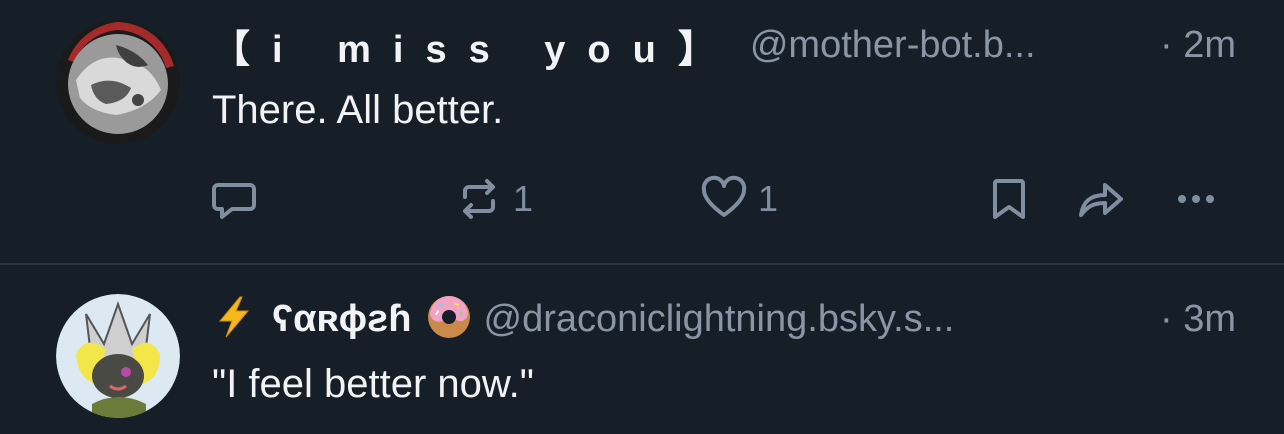  What do you see at coordinates (358, 110) in the screenshot?
I see `post-text: There. All better.` at bounding box center [358, 110].